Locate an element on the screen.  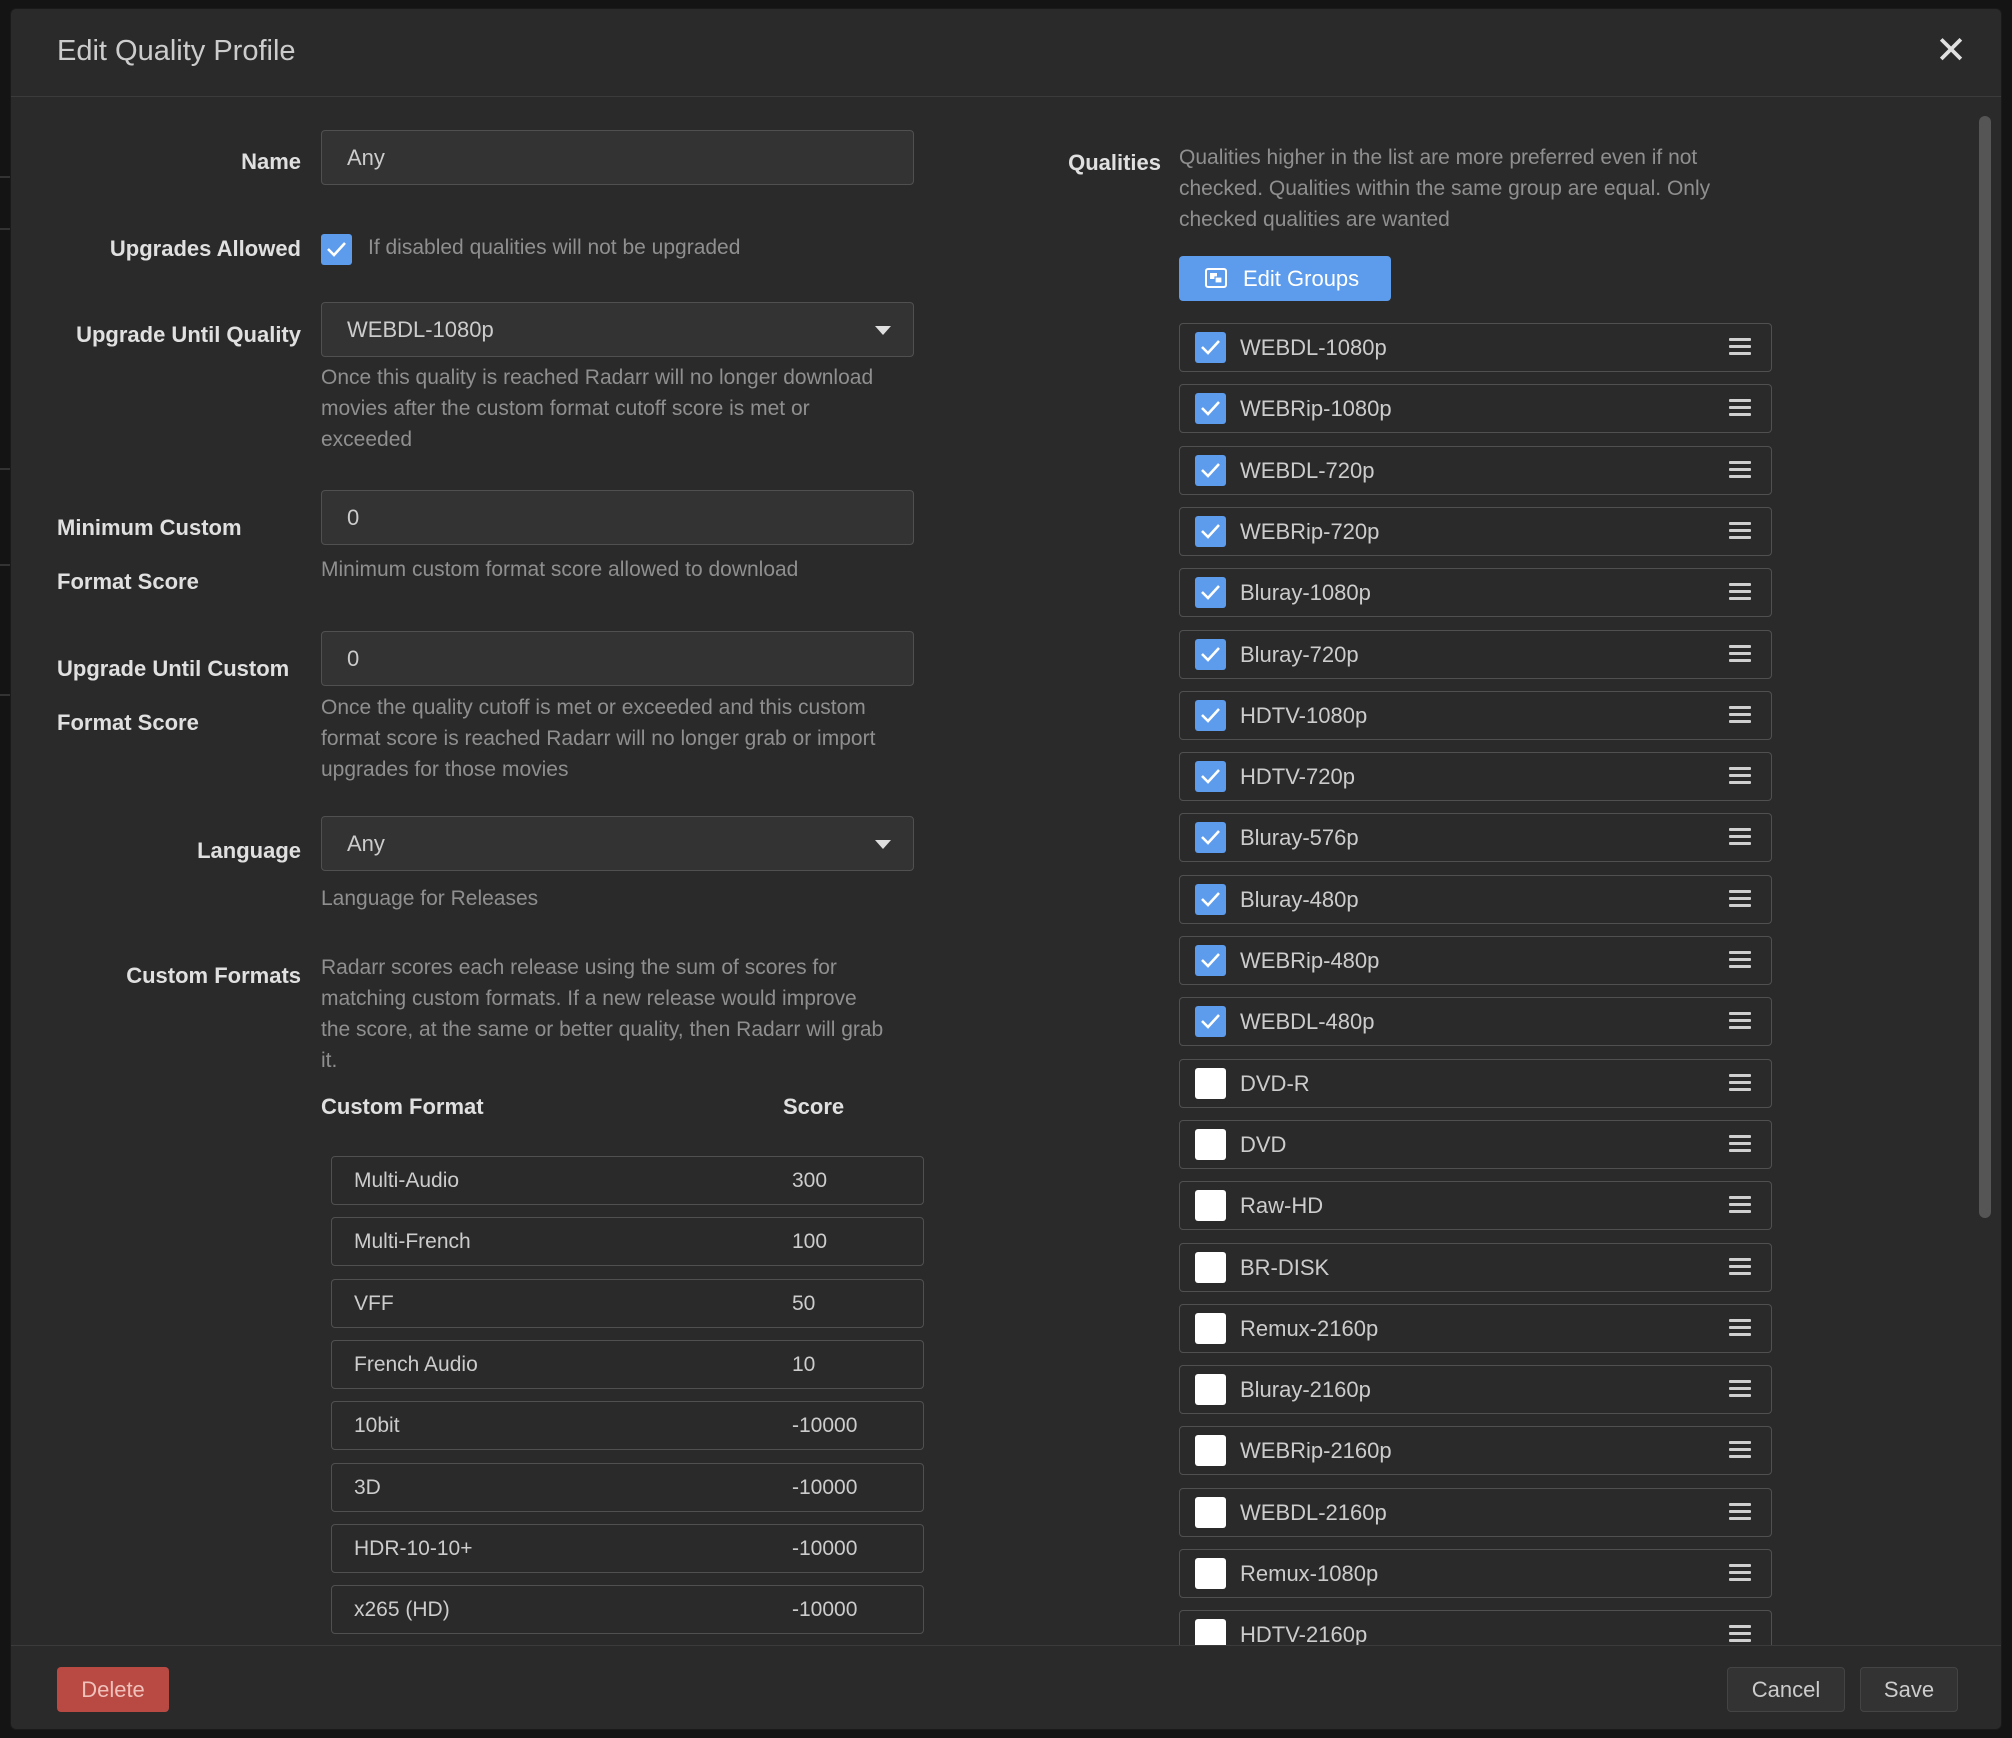
quality-item: DVD is located at coordinates (1475, 1144).